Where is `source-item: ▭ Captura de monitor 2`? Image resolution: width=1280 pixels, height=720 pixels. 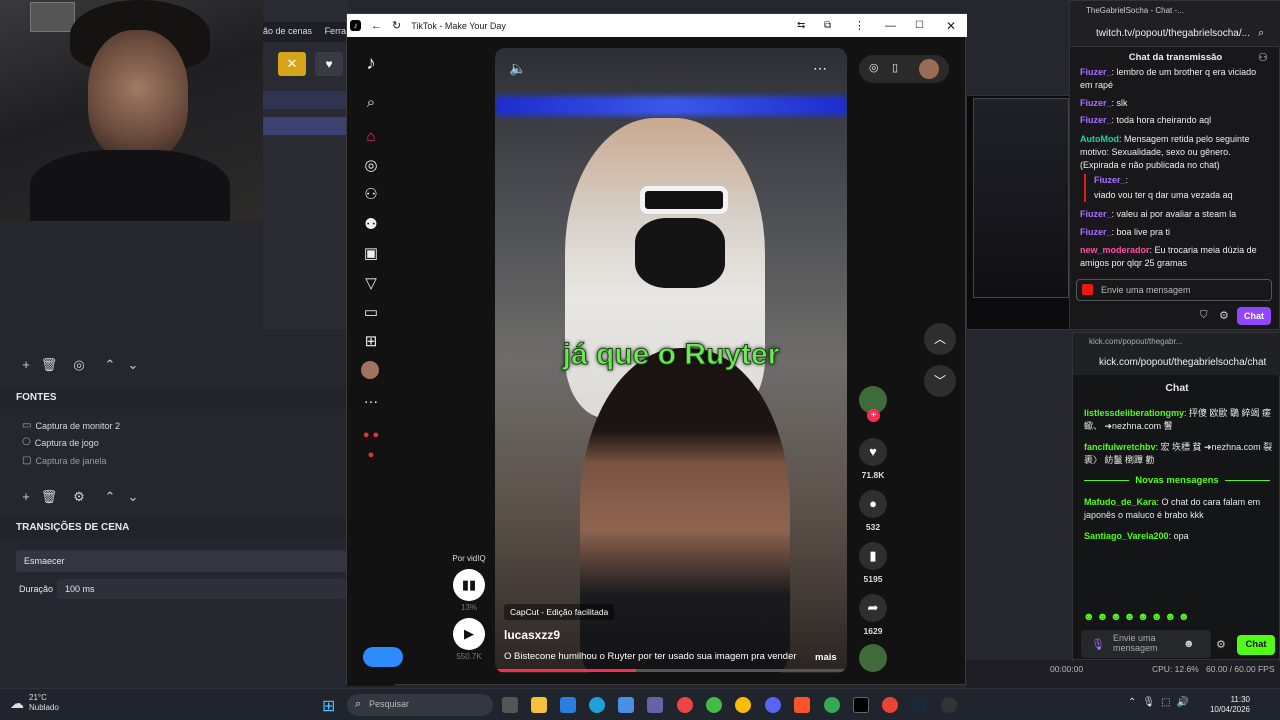
source-item: ▭ Captura de monitor 2 is located at coordinates (71, 425).